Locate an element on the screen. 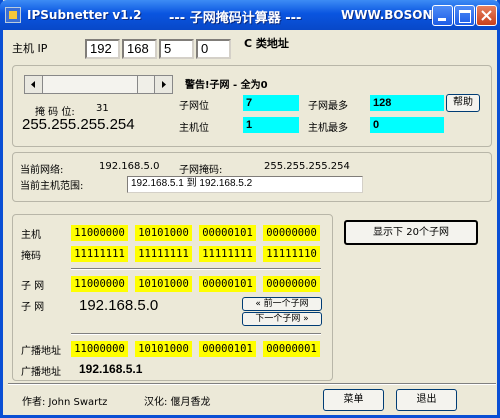 Image resolution: width=500 pixels, height=418 pixels. subnet-bits-value: 7 is located at coordinates (271, 103).